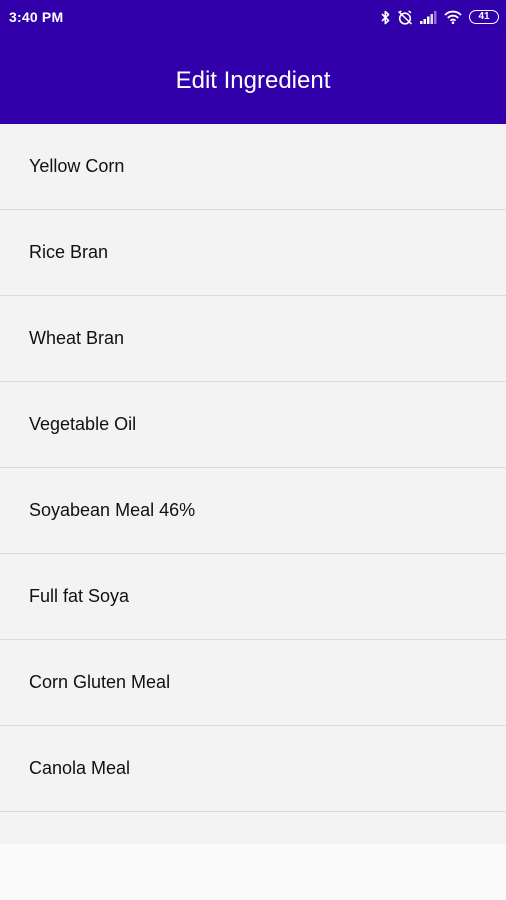  Describe the element at coordinates (112, 510) in the screenshot. I see `list-item-label: Soyabean Meal 46%` at that location.